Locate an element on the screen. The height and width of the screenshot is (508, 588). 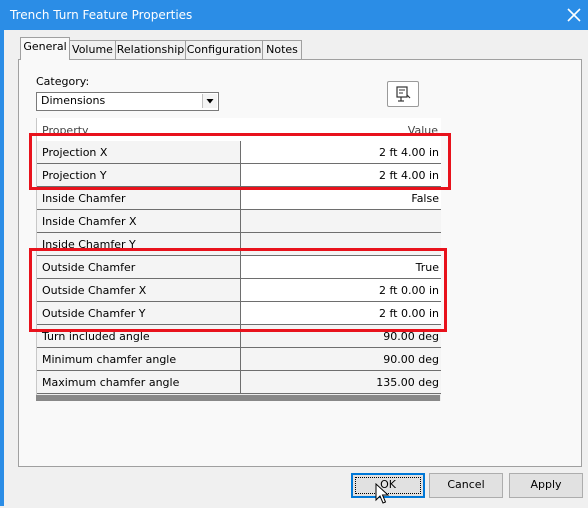
window-title: Trench Turn Feature Properties is located at coordinates (101, 15).